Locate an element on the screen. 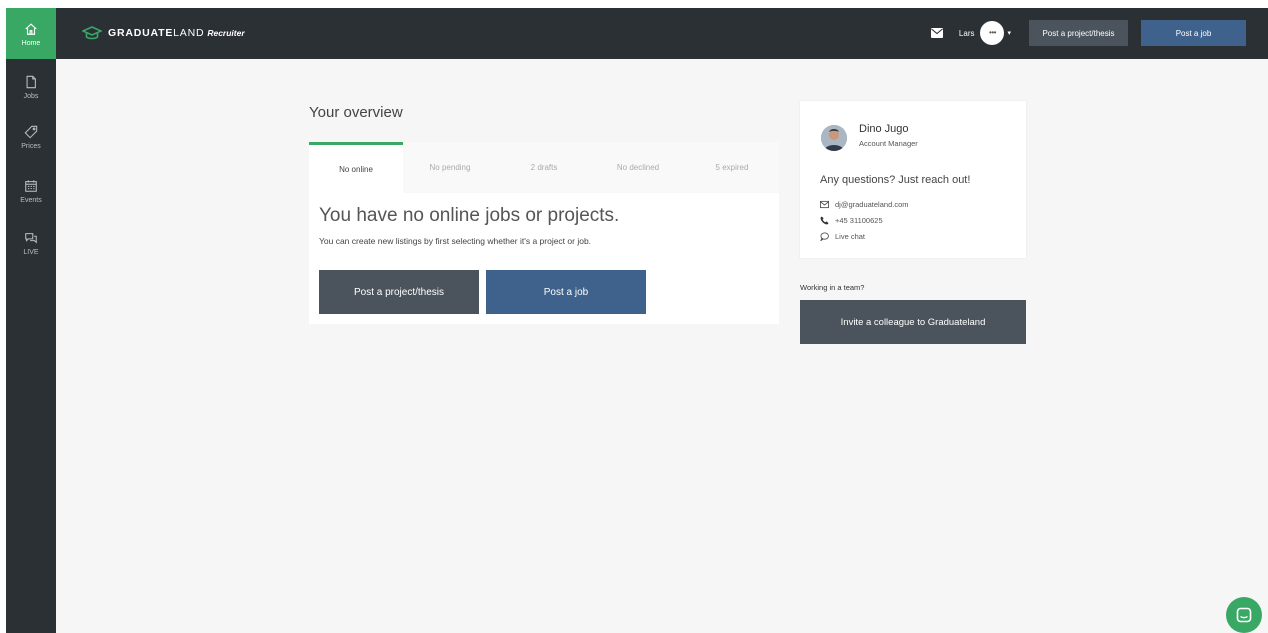  create-job-button: Post a job is located at coordinates (566, 292).